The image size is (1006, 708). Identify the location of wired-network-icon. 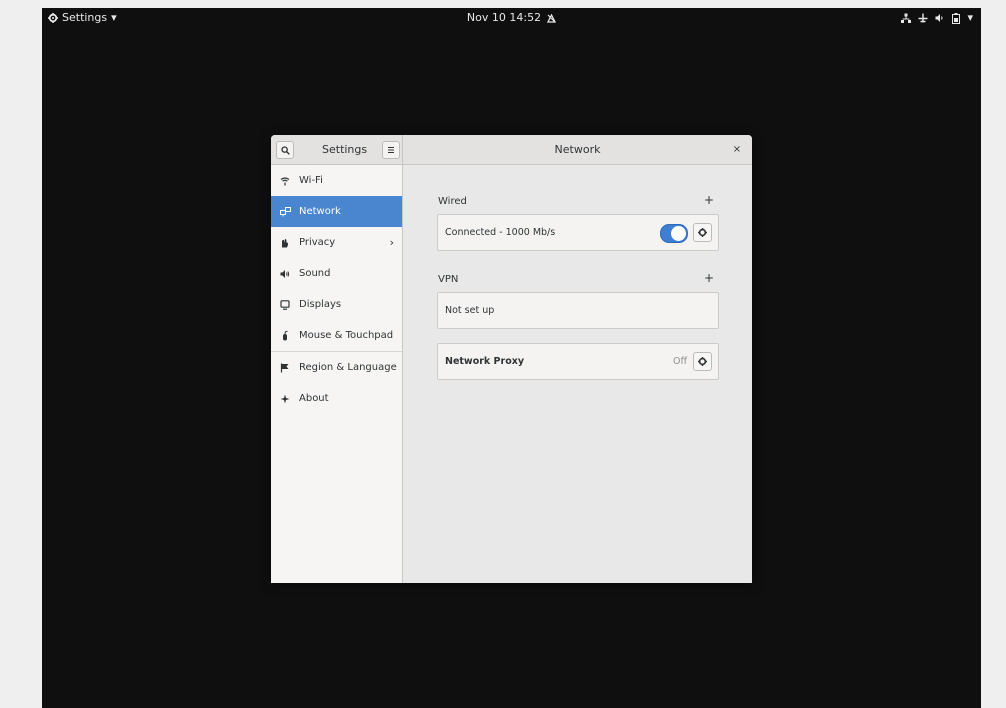
(906, 18).